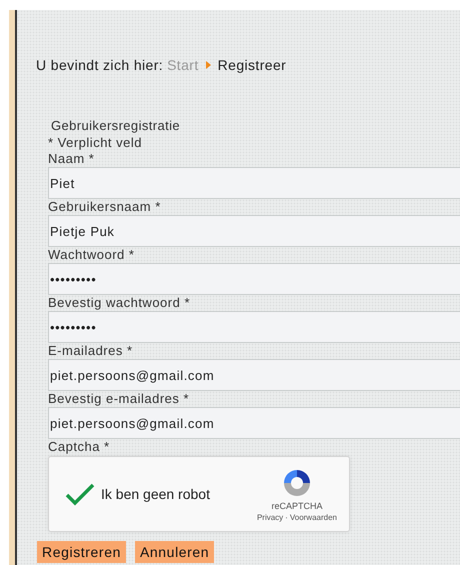 The width and height of the screenshot is (460, 565). Describe the element at coordinates (254, 231) in the screenshot. I see `input-field: Pietje Puk` at that location.